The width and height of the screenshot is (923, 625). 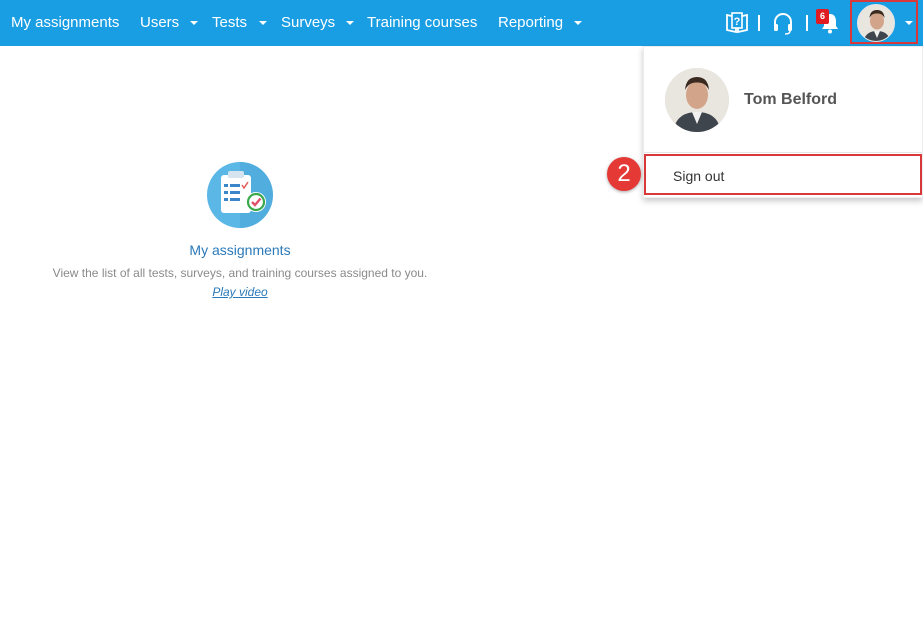 What do you see at coordinates (909, 23) in the screenshot?
I see `avatar-chevron-down-icon` at bounding box center [909, 23].